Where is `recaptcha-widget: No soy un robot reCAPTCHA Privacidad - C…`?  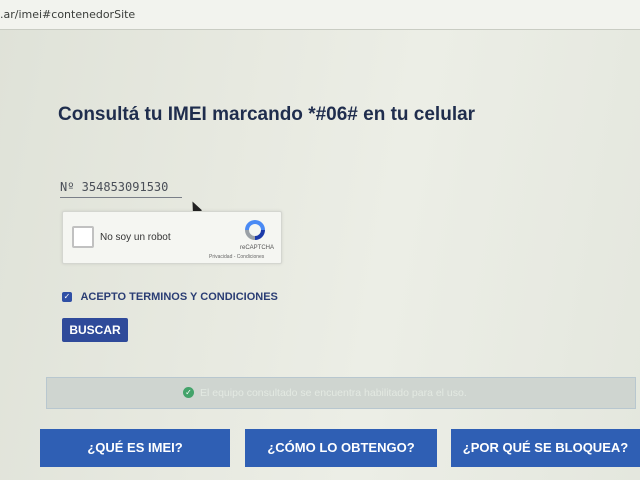 recaptcha-widget: No soy un robot reCAPTCHA Privacidad - C… is located at coordinates (172, 237).